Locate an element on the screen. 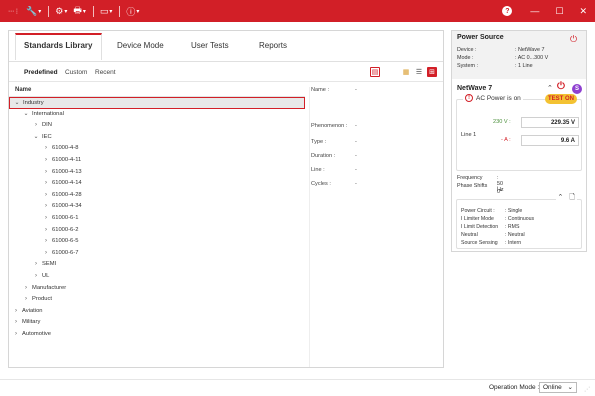  flow-icon: ⚙ is located at coordinates (59, 11).